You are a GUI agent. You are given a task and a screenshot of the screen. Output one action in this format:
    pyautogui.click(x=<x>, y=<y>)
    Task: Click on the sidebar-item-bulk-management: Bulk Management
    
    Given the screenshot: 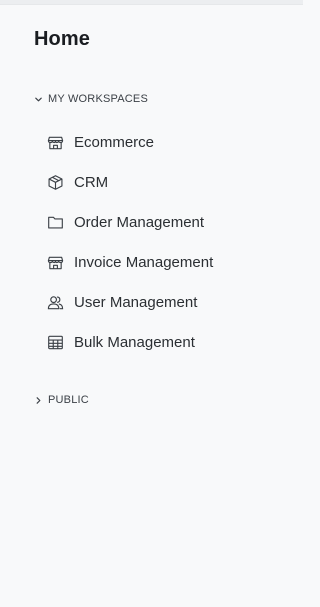 What is the action you would take?
    pyautogui.click(x=166, y=342)
    